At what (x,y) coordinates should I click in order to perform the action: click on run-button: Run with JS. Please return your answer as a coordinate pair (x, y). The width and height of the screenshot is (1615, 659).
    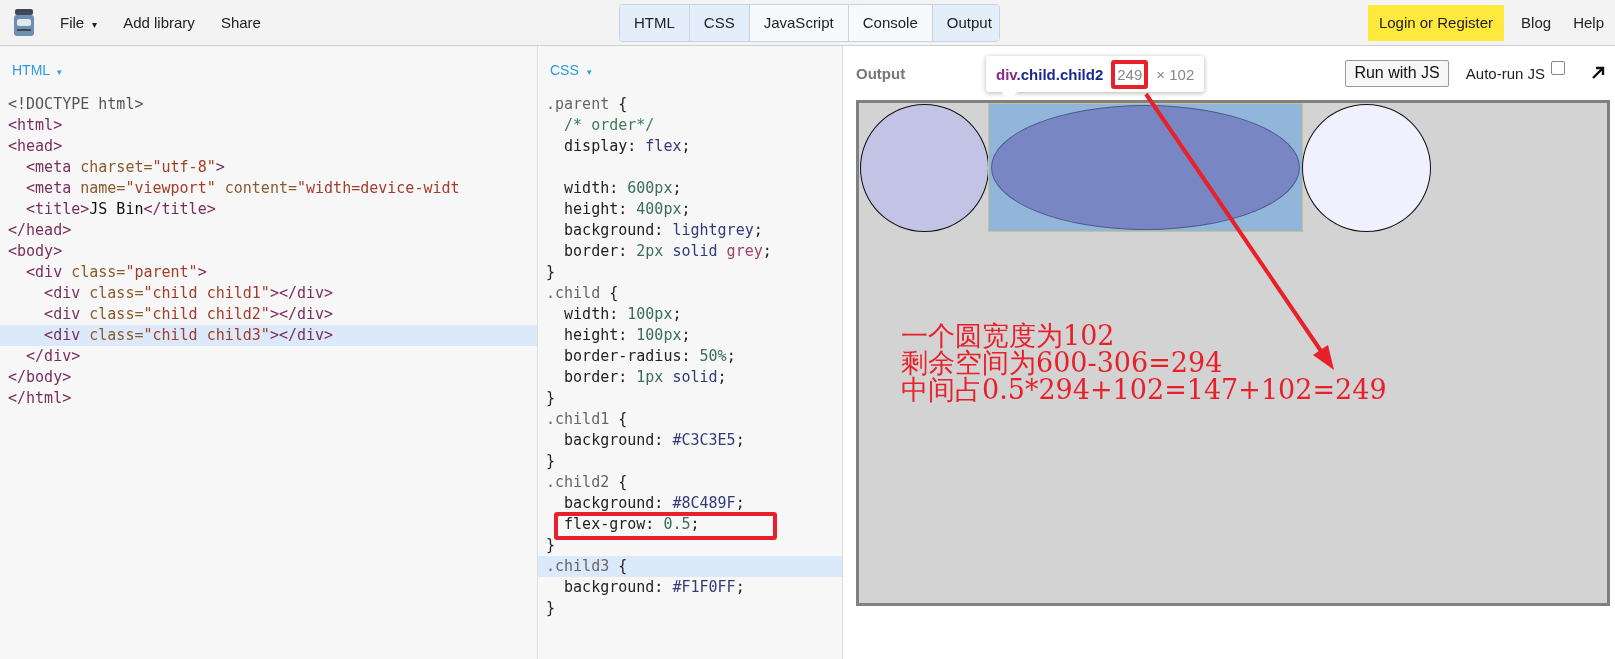
    Looking at the image, I should click on (1397, 73).